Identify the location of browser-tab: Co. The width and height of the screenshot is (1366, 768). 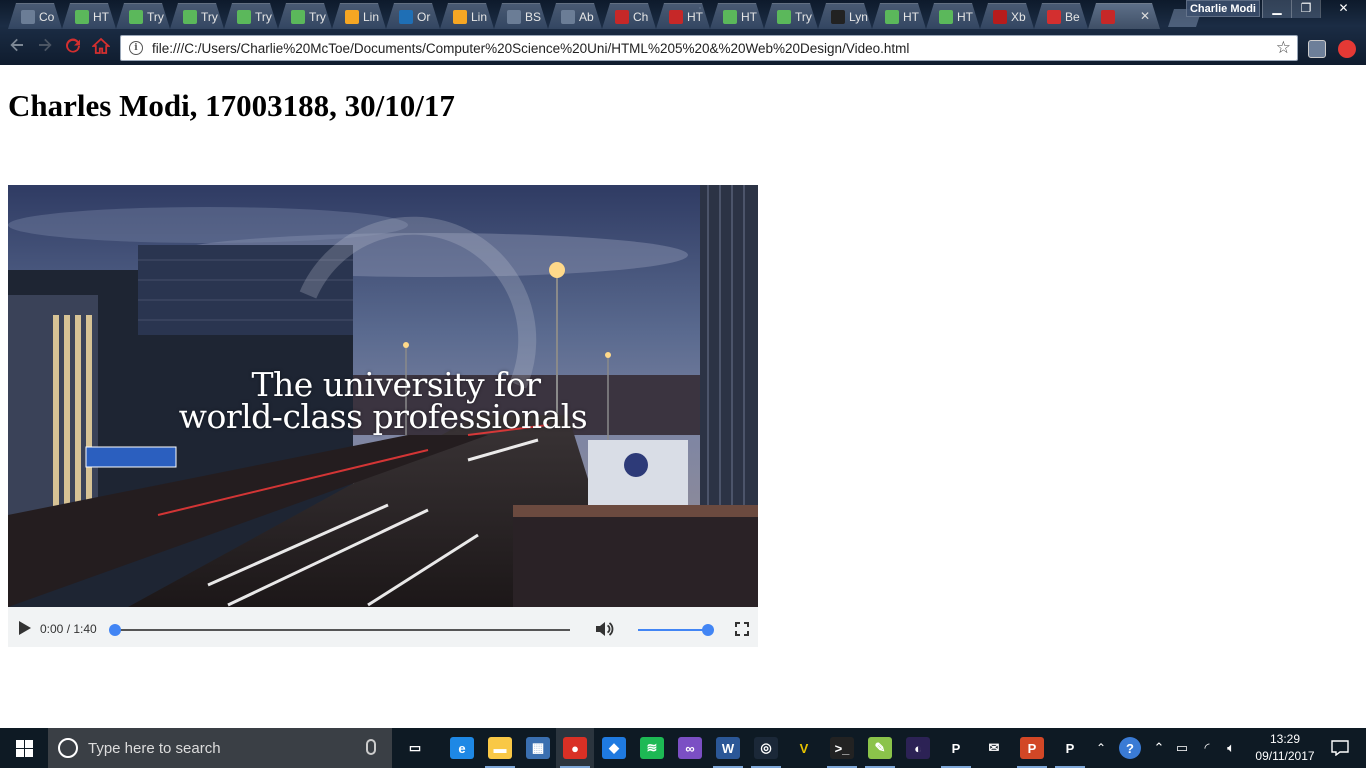
(35, 16).